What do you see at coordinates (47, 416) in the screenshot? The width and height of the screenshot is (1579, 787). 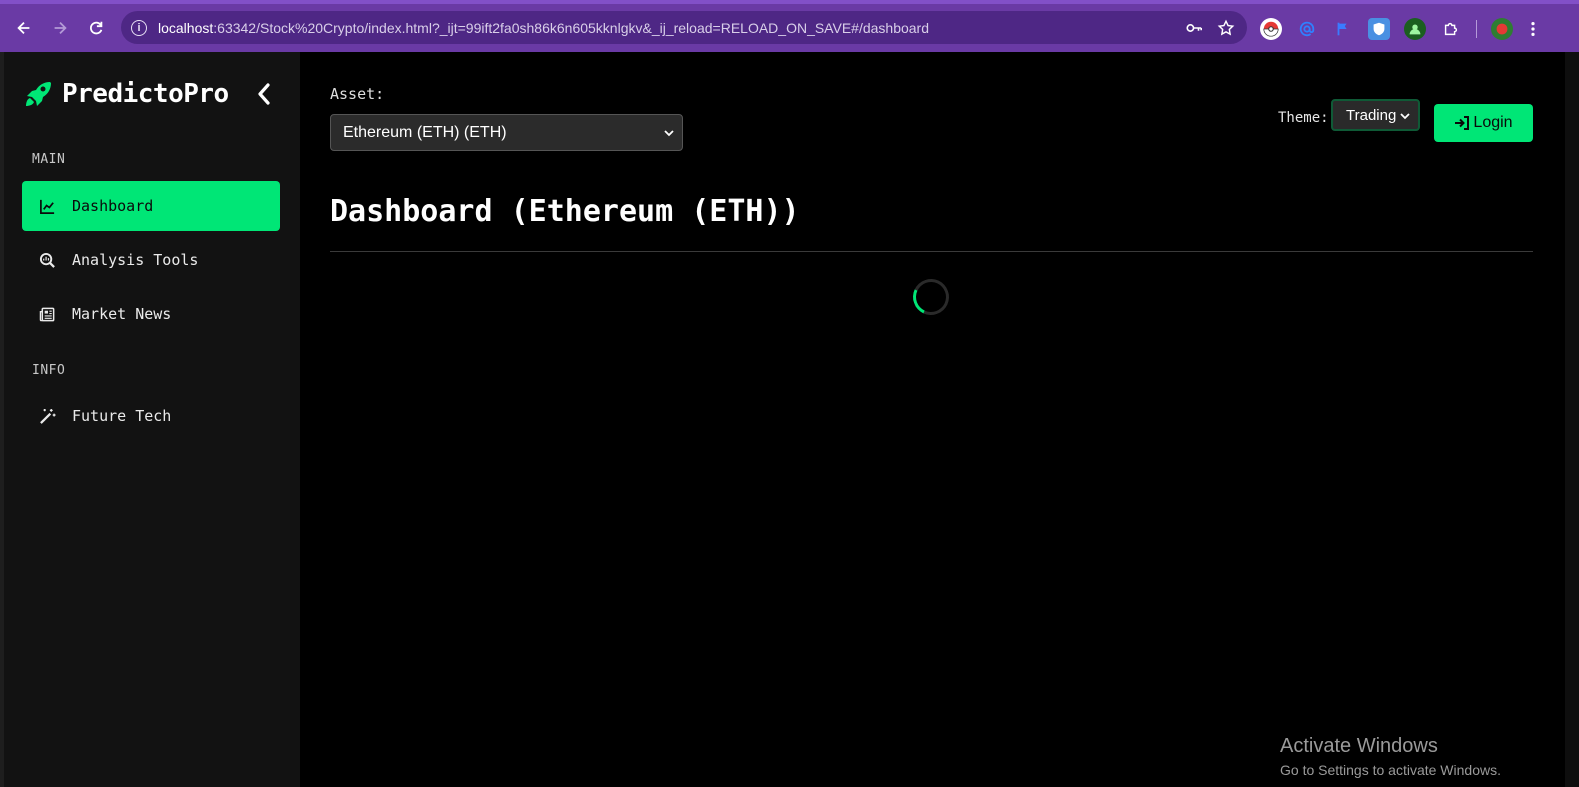 I see `magic-wand-icon` at bounding box center [47, 416].